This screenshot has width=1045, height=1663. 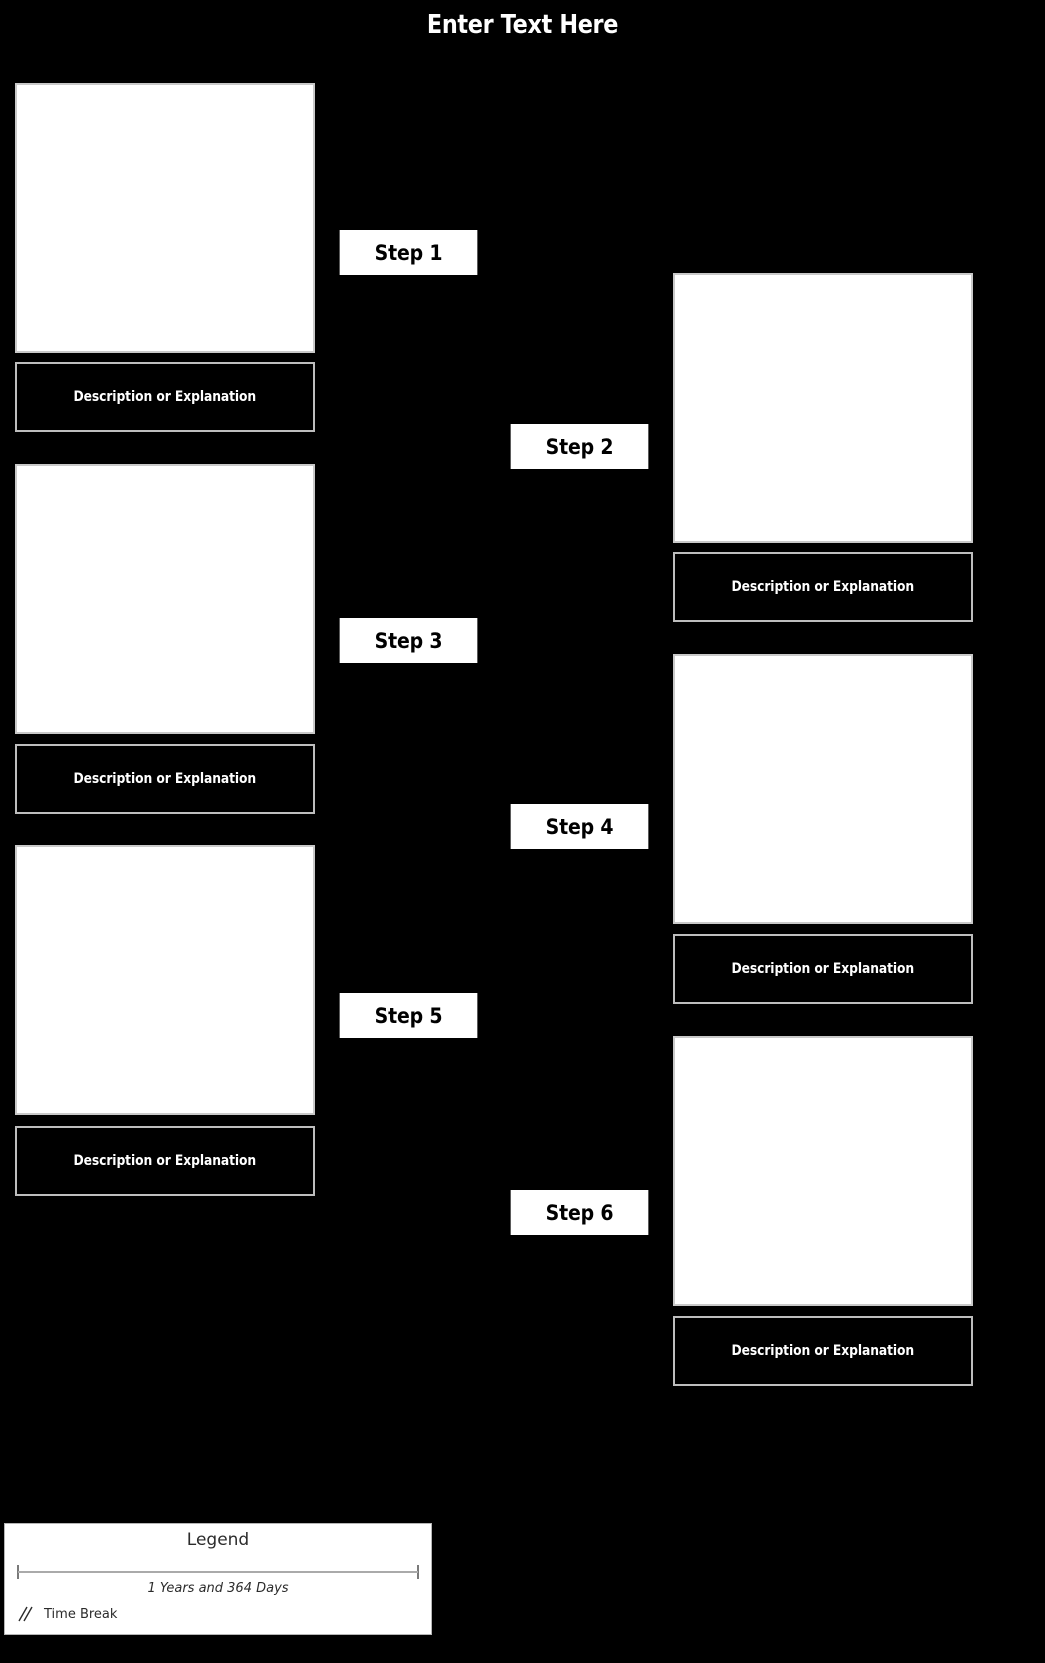 I want to click on step-label-2: Step 2, so click(x=579, y=446).